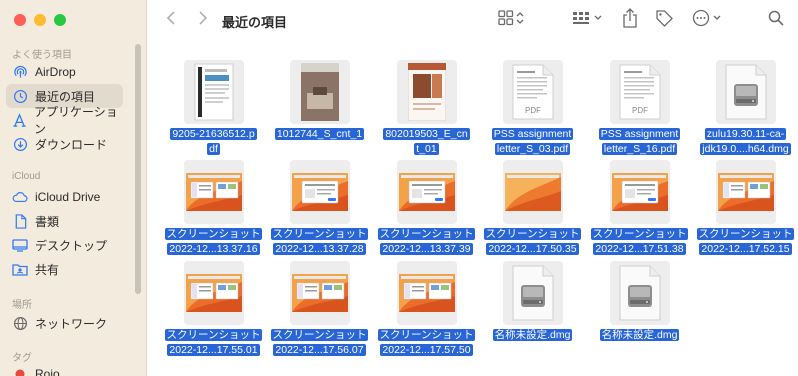 This screenshot has height=376, width=798. Describe the element at coordinates (20, 221) in the screenshot. I see `document-icon` at that location.